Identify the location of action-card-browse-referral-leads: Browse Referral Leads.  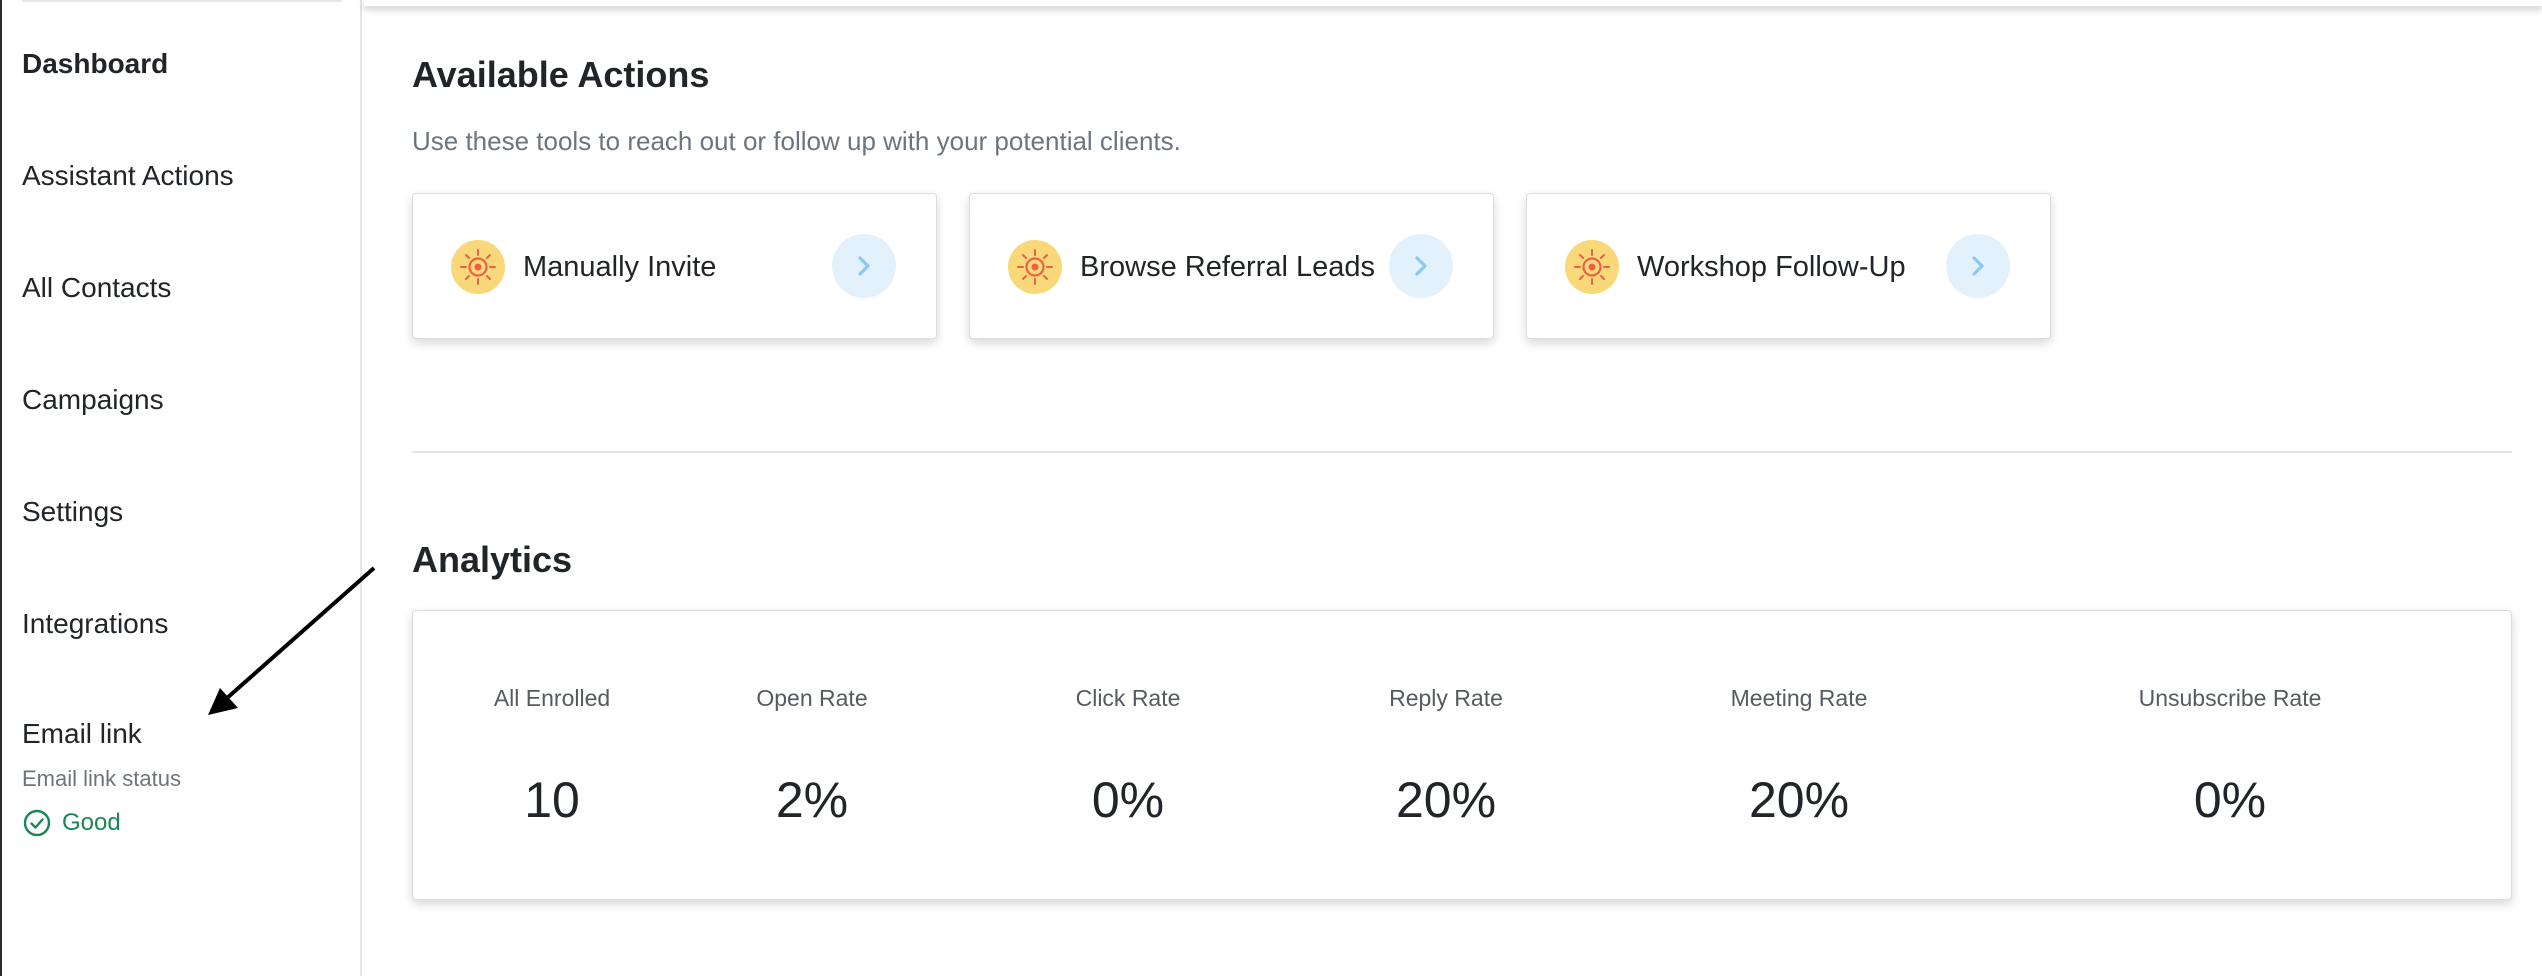
(1231, 266).